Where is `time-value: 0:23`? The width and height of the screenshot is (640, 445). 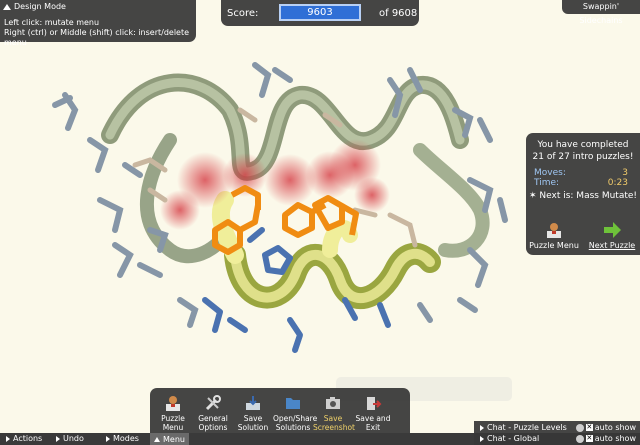
time-value: 0:23 is located at coordinates (617, 183).